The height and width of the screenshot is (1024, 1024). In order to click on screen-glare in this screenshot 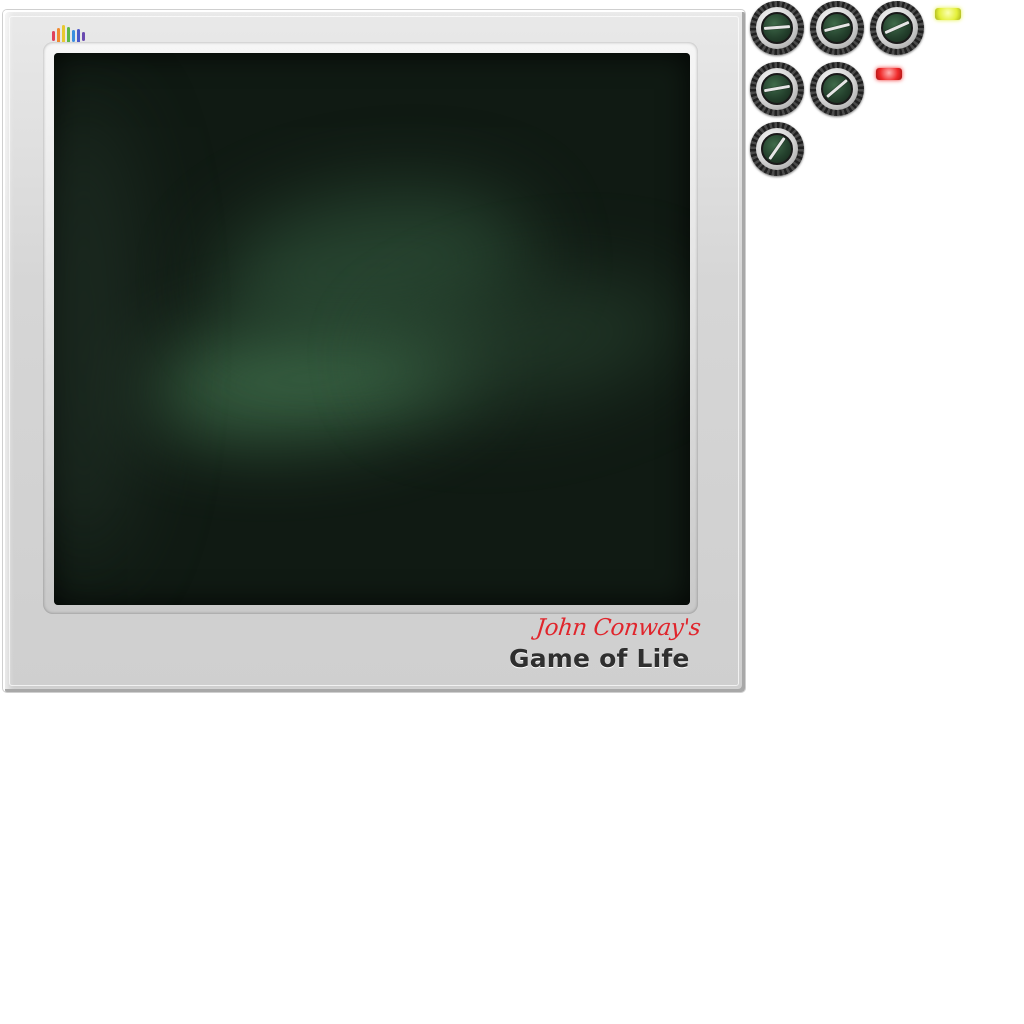, I will do `click(99, 333)`.